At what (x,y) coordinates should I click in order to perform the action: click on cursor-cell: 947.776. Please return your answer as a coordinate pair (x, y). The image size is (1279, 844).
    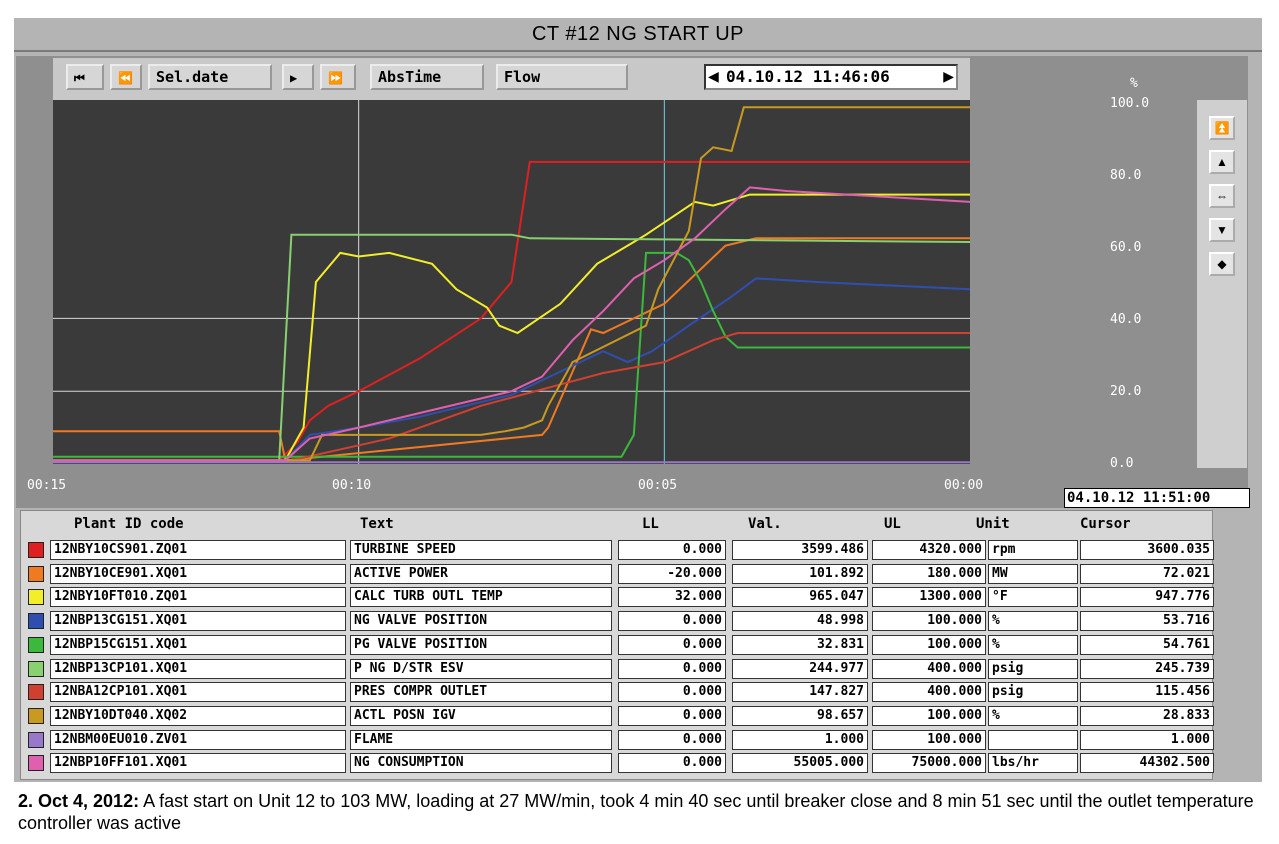
    Looking at the image, I should click on (1147, 597).